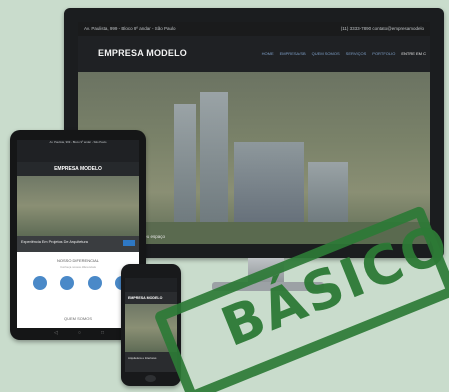 The image size is (449, 392). I want to click on site-brand: EMPRESA MODELO, so click(142, 53).